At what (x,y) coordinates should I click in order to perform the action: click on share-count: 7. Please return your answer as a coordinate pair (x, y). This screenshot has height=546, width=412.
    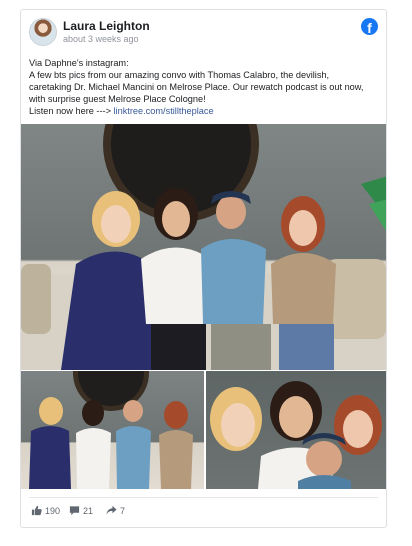
    Looking at the image, I should click on (115, 510).